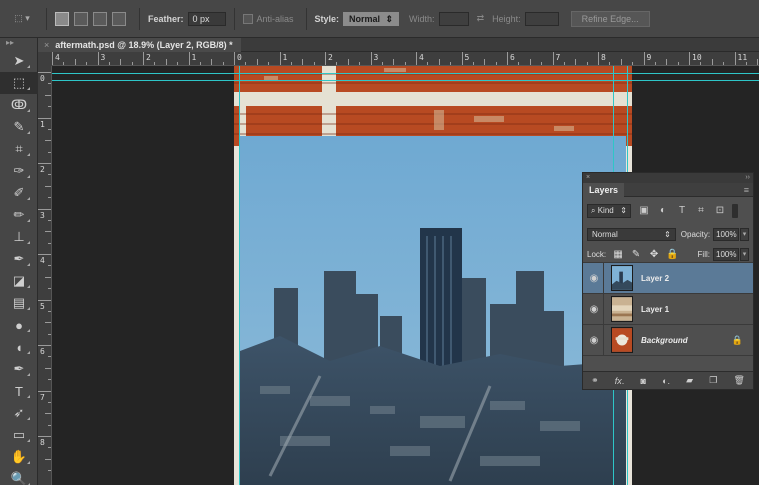  I want to click on eyedropper-tool-icon: ✑, so click(19, 171).